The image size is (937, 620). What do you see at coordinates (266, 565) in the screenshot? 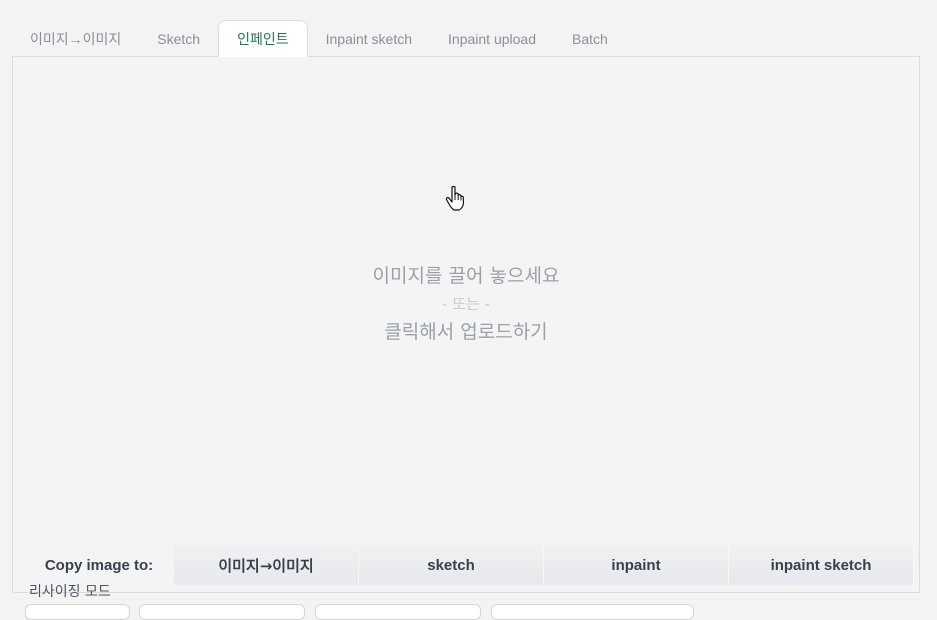
I see `copy-to-img2img-button: 이미지→이미지` at bounding box center [266, 565].